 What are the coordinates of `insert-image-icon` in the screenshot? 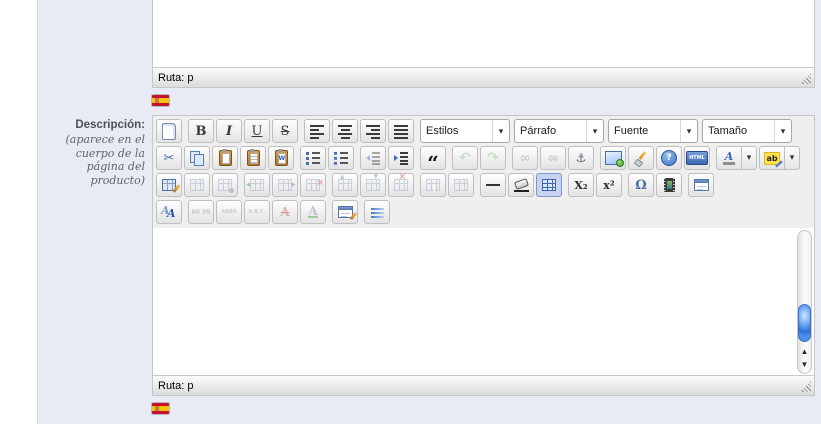 It's located at (614, 159).